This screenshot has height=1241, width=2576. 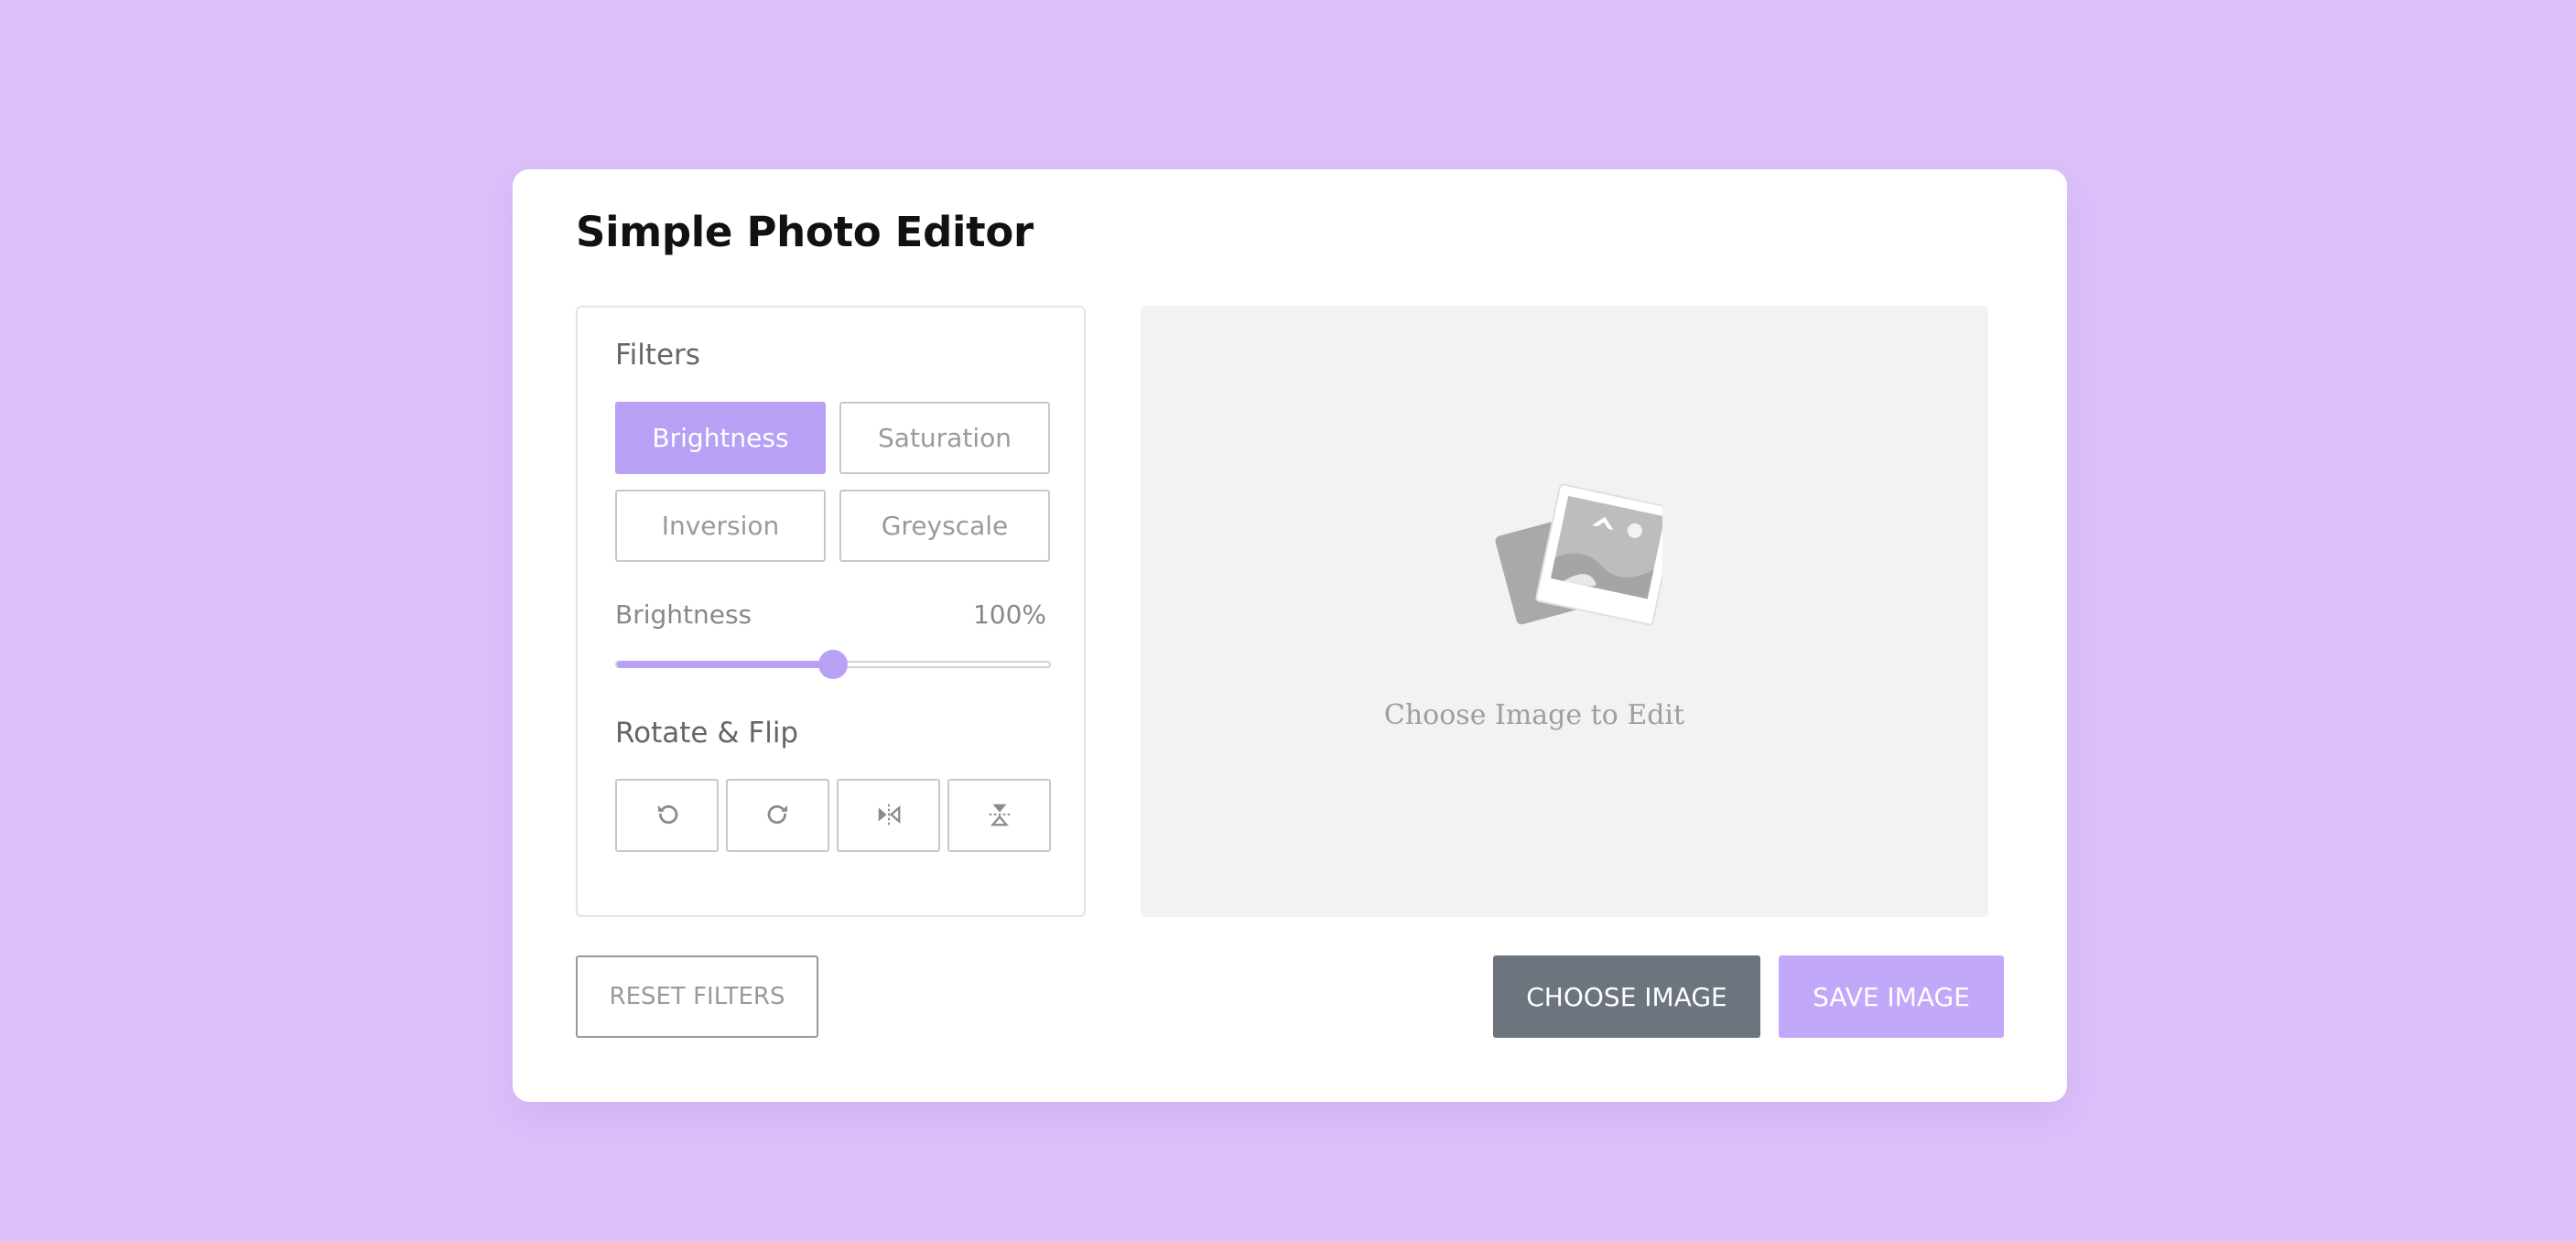 I want to click on filter-greyscale-button: Greyscale, so click(x=945, y=526).